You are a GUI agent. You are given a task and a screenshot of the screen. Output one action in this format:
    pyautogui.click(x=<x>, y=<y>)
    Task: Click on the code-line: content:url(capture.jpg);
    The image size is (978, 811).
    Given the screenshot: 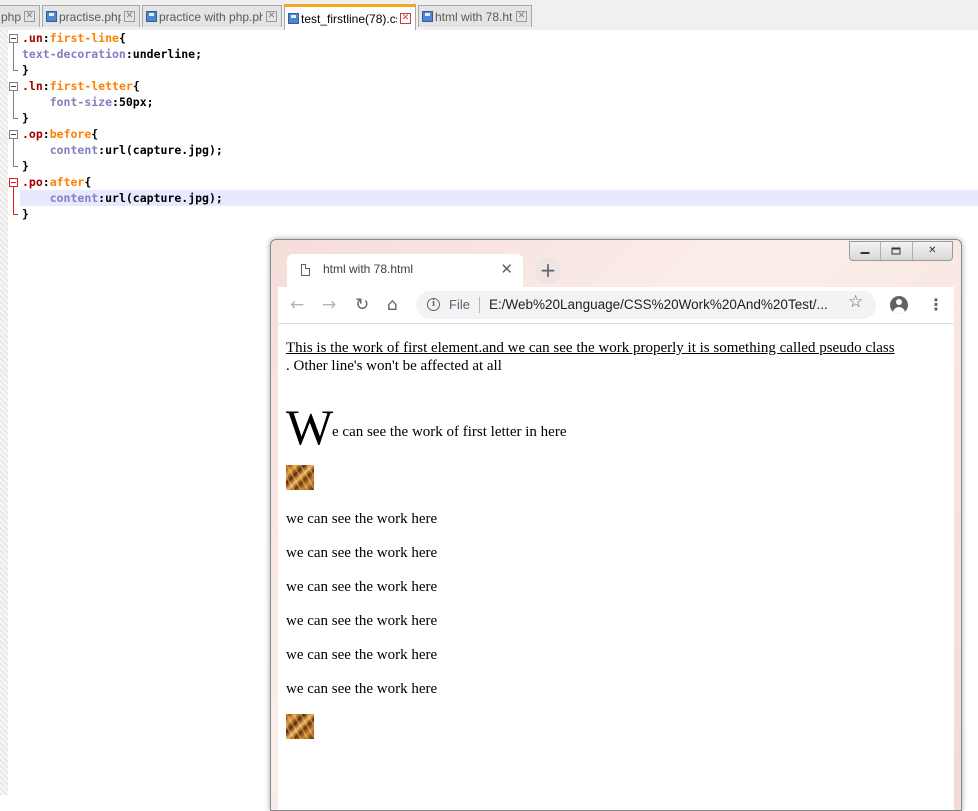 What is the action you would take?
    pyautogui.click(x=122, y=150)
    